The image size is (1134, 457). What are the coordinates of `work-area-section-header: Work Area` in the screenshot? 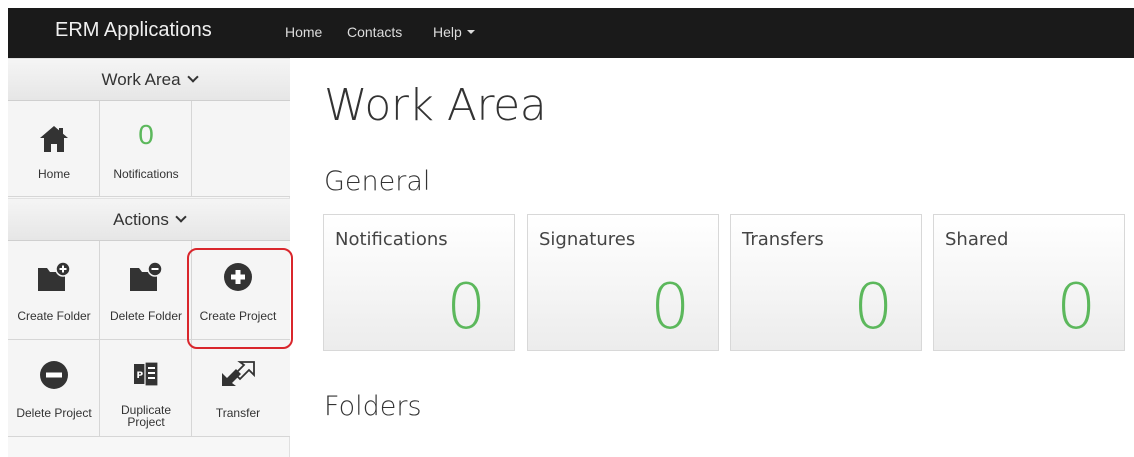 It's located at (149, 79).